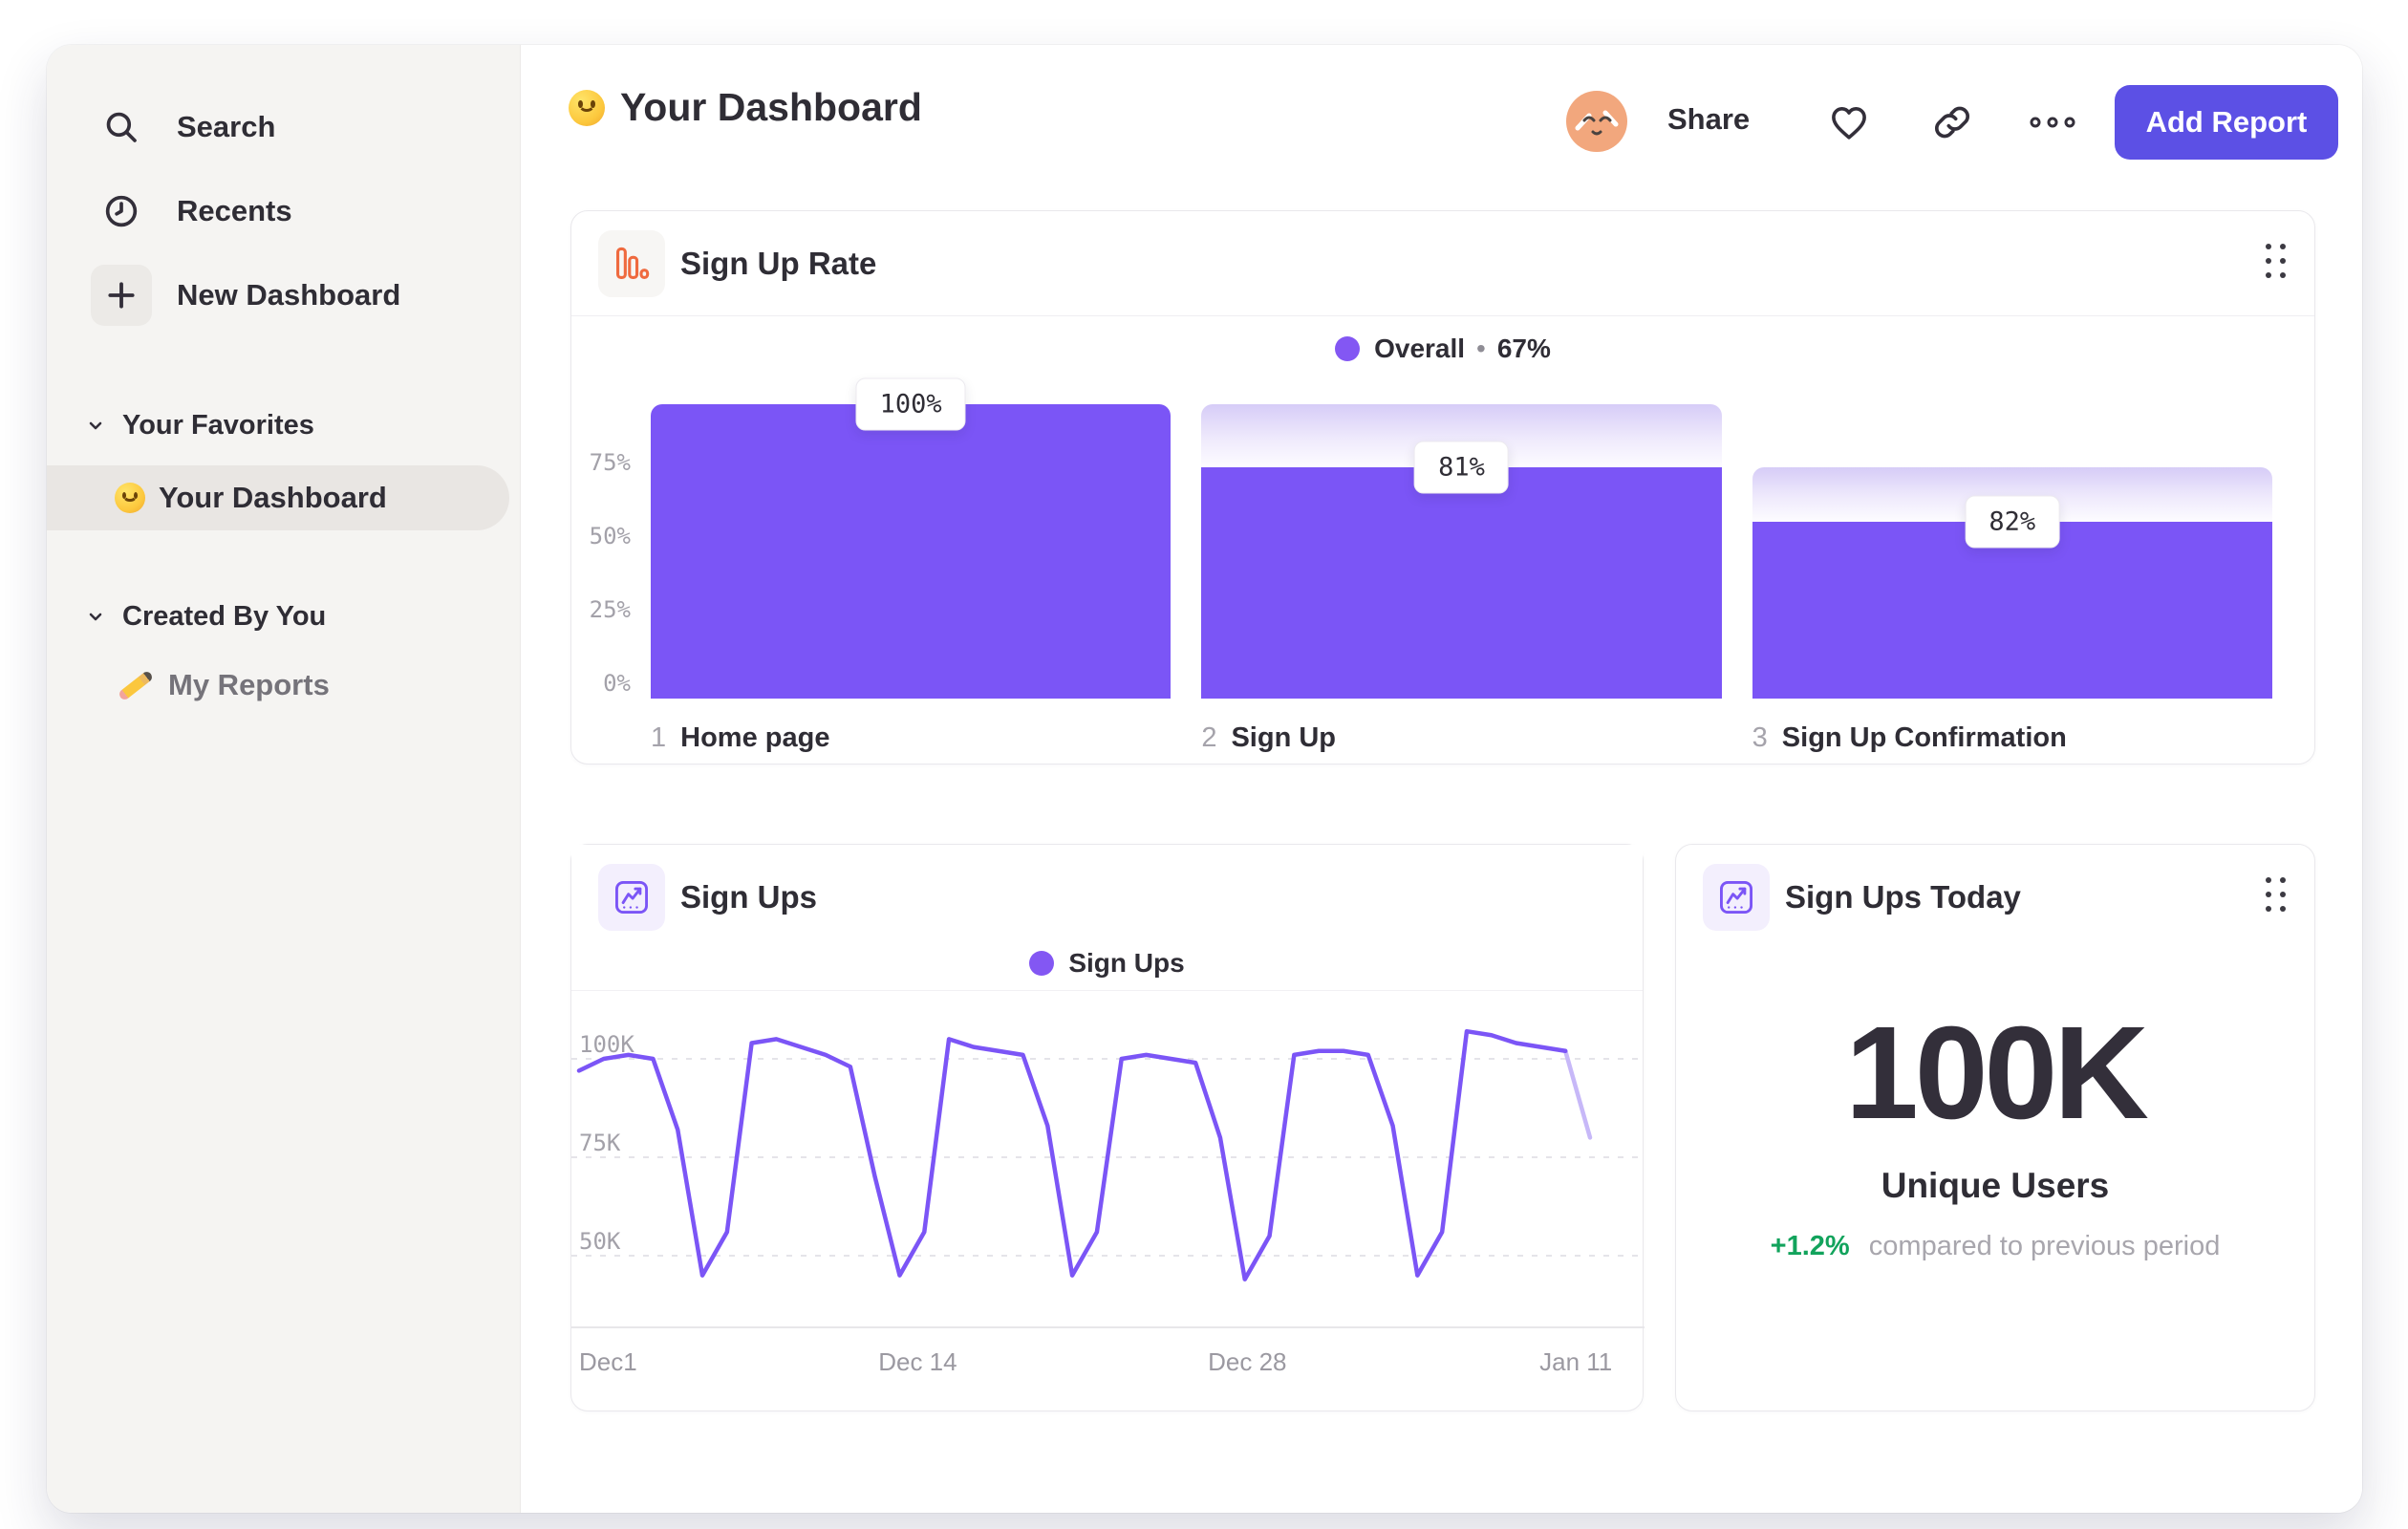 The width and height of the screenshot is (2408, 1529). What do you see at coordinates (122, 295) in the screenshot?
I see `plus-icon` at bounding box center [122, 295].